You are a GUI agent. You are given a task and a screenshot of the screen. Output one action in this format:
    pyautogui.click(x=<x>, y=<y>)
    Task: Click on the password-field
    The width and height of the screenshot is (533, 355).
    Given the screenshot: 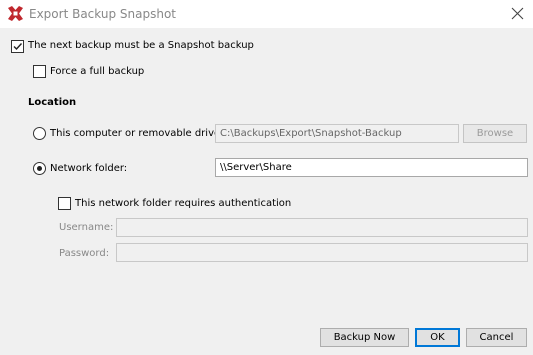 What is the action you would take?
    pyautogui.click(x=322, y=252)
    